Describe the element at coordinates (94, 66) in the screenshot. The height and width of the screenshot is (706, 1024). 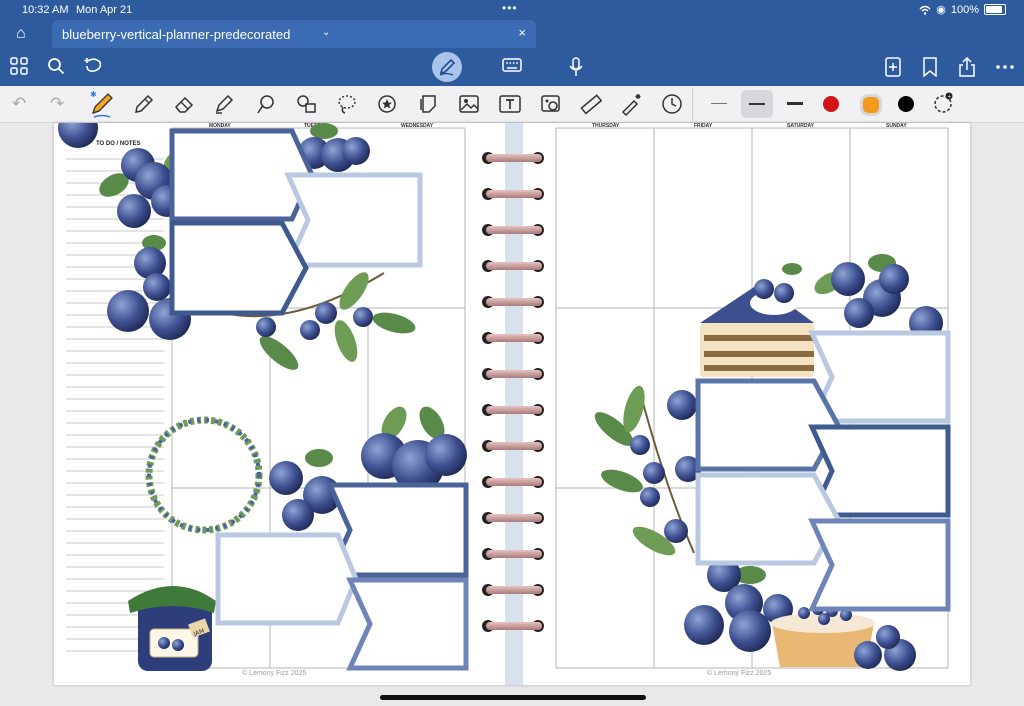
I see `lasso-add-icon` at that location.